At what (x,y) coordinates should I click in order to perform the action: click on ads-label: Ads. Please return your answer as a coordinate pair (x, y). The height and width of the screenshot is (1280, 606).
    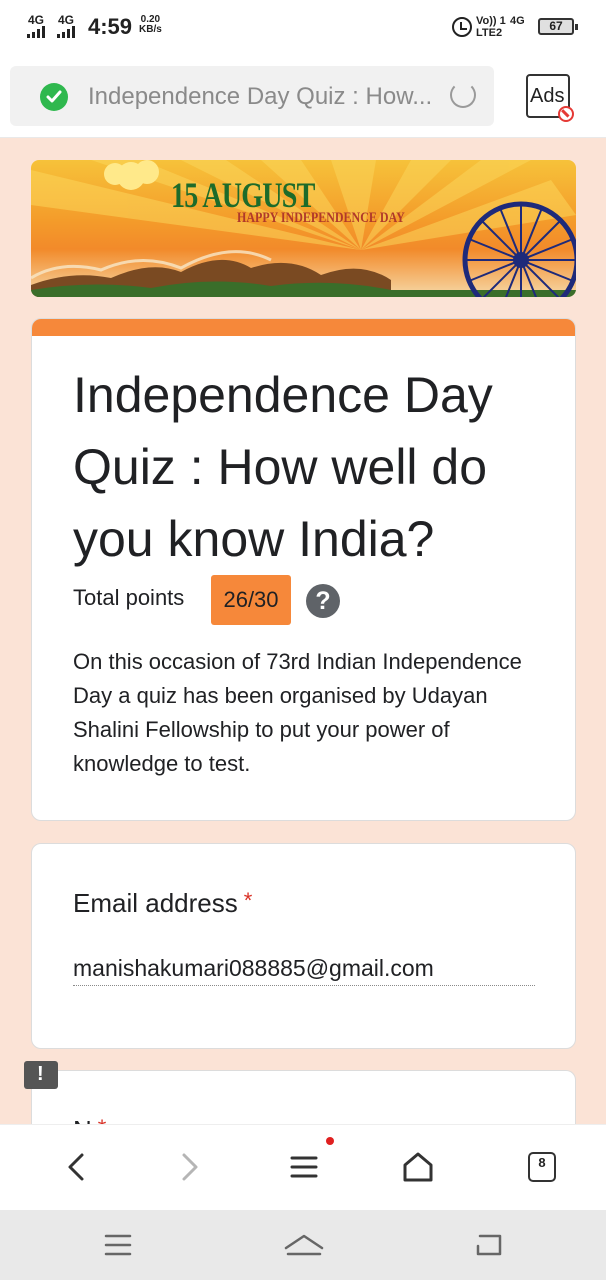
    Looking at the image, I should click on (547, 96).